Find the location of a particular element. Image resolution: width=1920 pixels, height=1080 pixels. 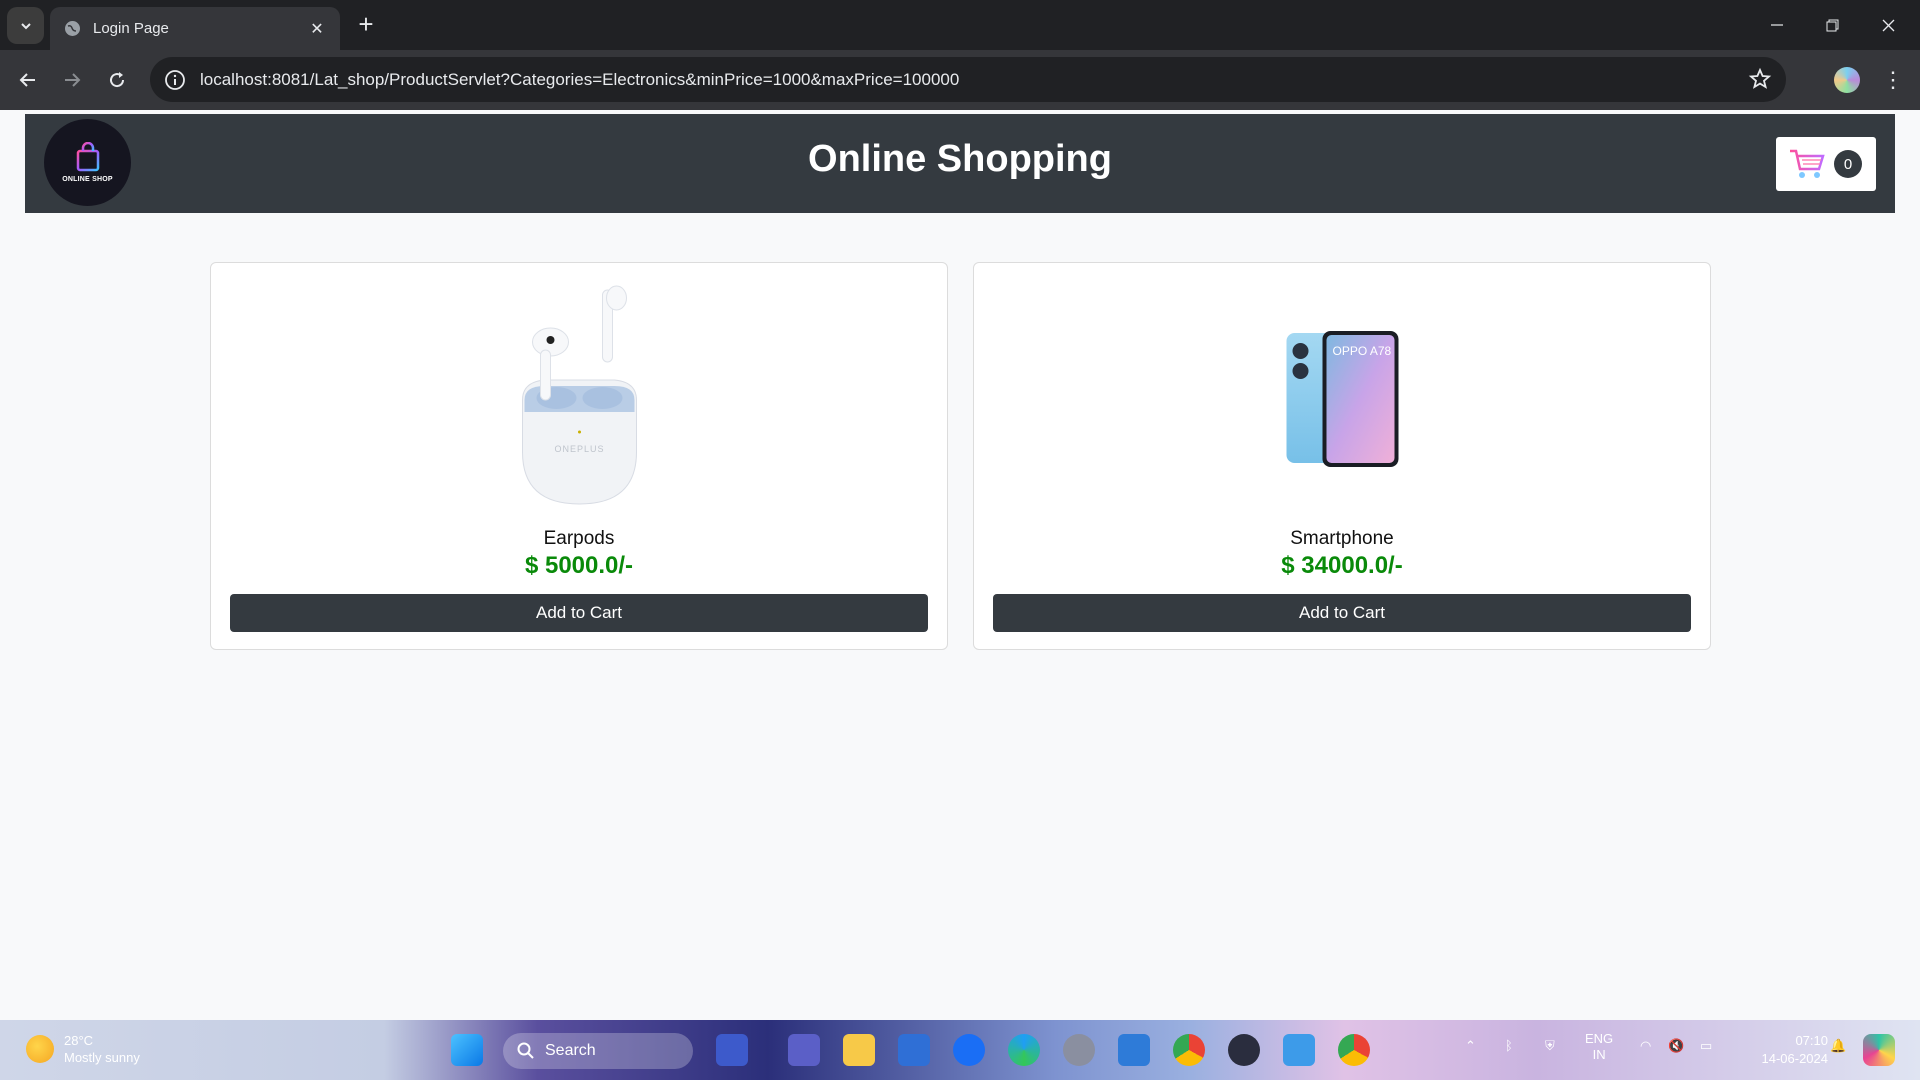

browser-tab-bar: Login Page ✕ + is located at coordinates (960, 25).